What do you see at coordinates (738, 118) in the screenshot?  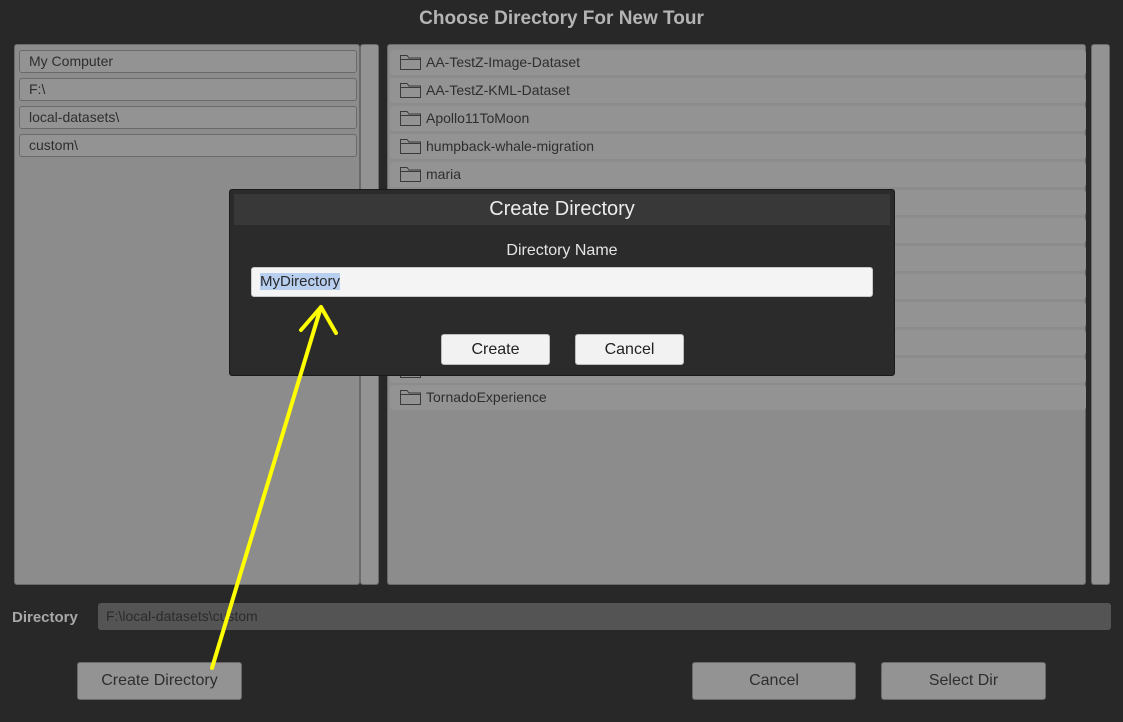 I see `folder-list-item: Apollo11ToMoon` at bounding box center [738, 118].